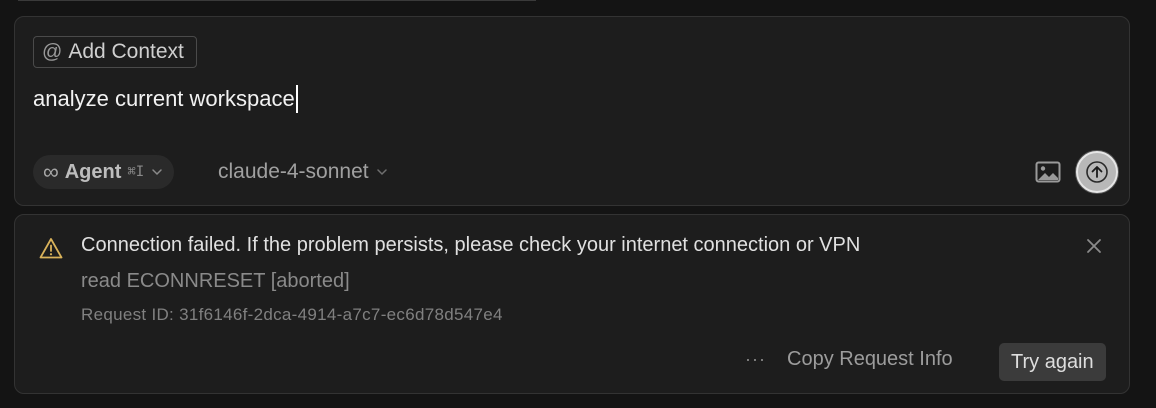  What do you see at coordinates (1094, 246) in the screenshot?
I see `close-icon` at bounding box center [1094, 246].